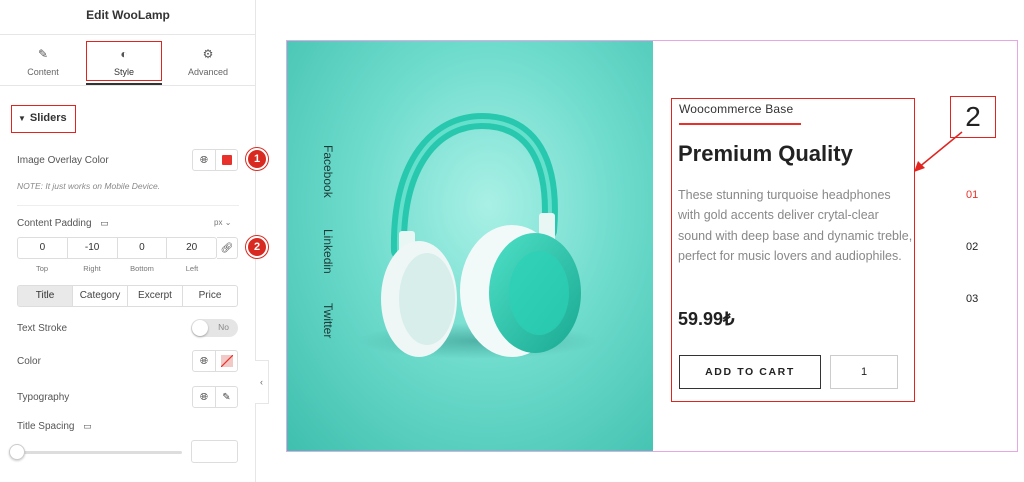 Image resolution: width=1024 pixels, height=482 pixels. I want to click on facebook-link: Facebook, so click(328, 171).